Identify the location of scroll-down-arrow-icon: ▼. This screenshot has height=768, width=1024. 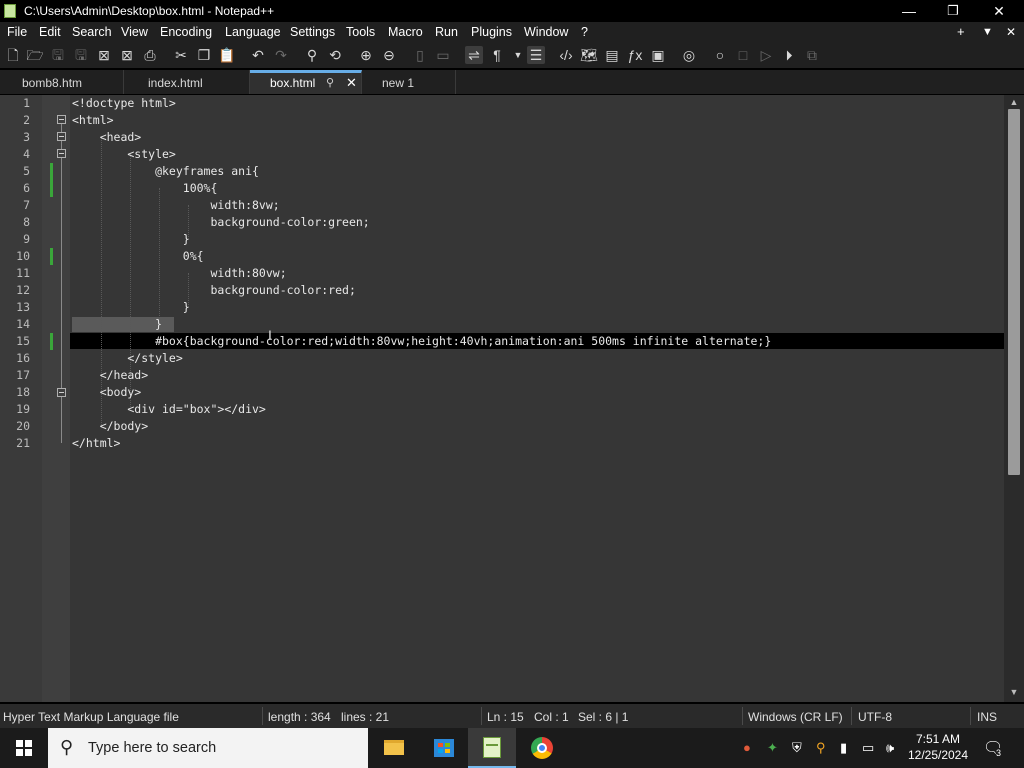
(1014, 692).